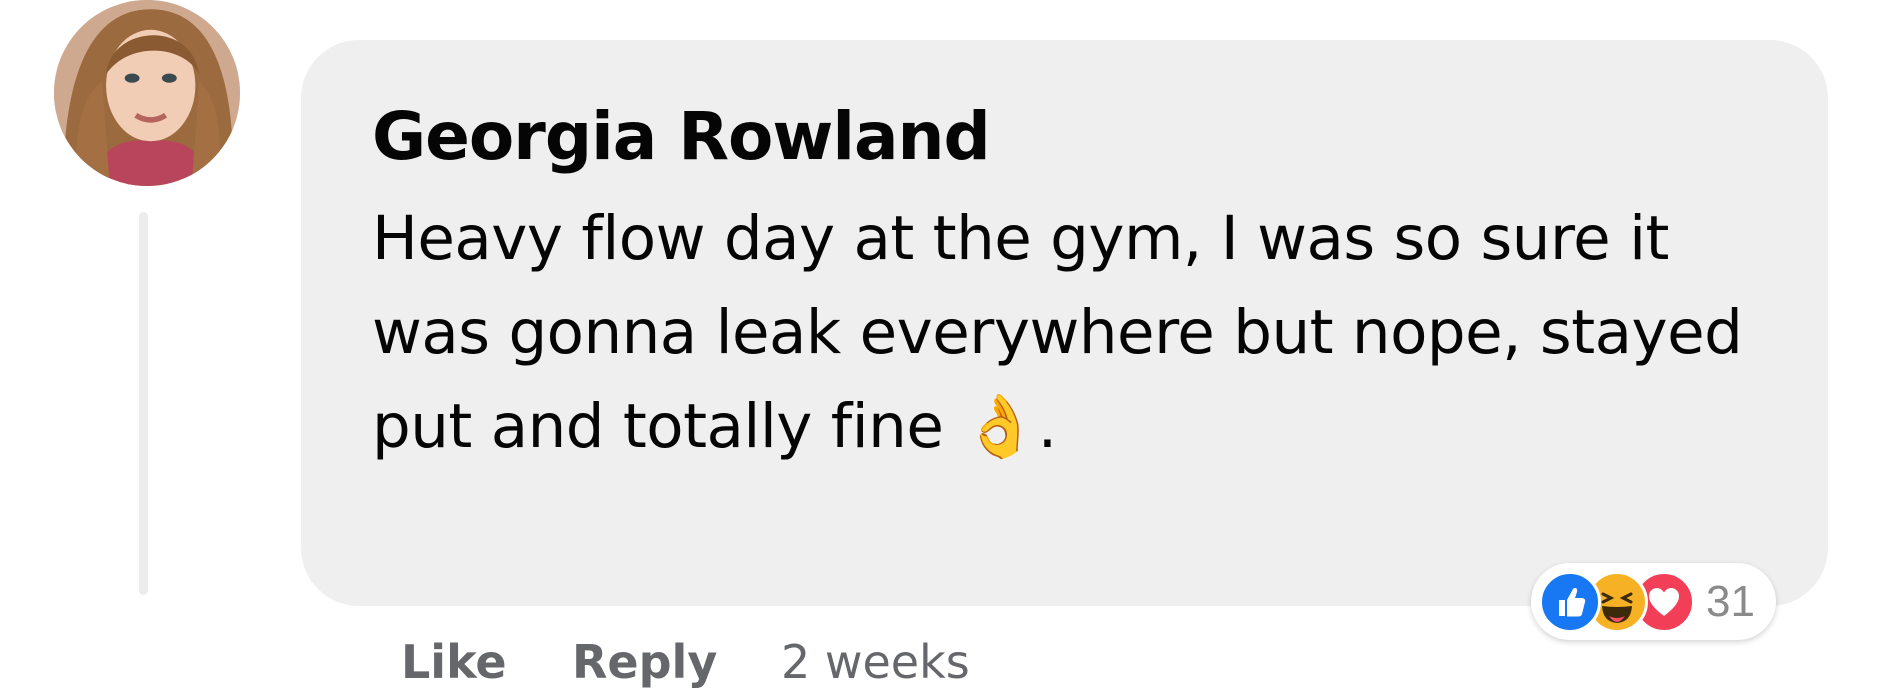 This screenshot has height=700, width=1890. What do you see at coordinates (681, 137) in the screenshot?
I see `comment-author: Georgia Rowland` at bounding box center [681, 137].